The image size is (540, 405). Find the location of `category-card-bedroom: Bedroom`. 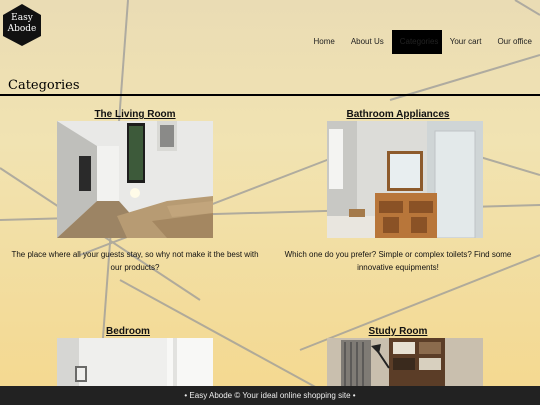

category-card-bedroom: Bedroom is located at coordinates (128, 331).